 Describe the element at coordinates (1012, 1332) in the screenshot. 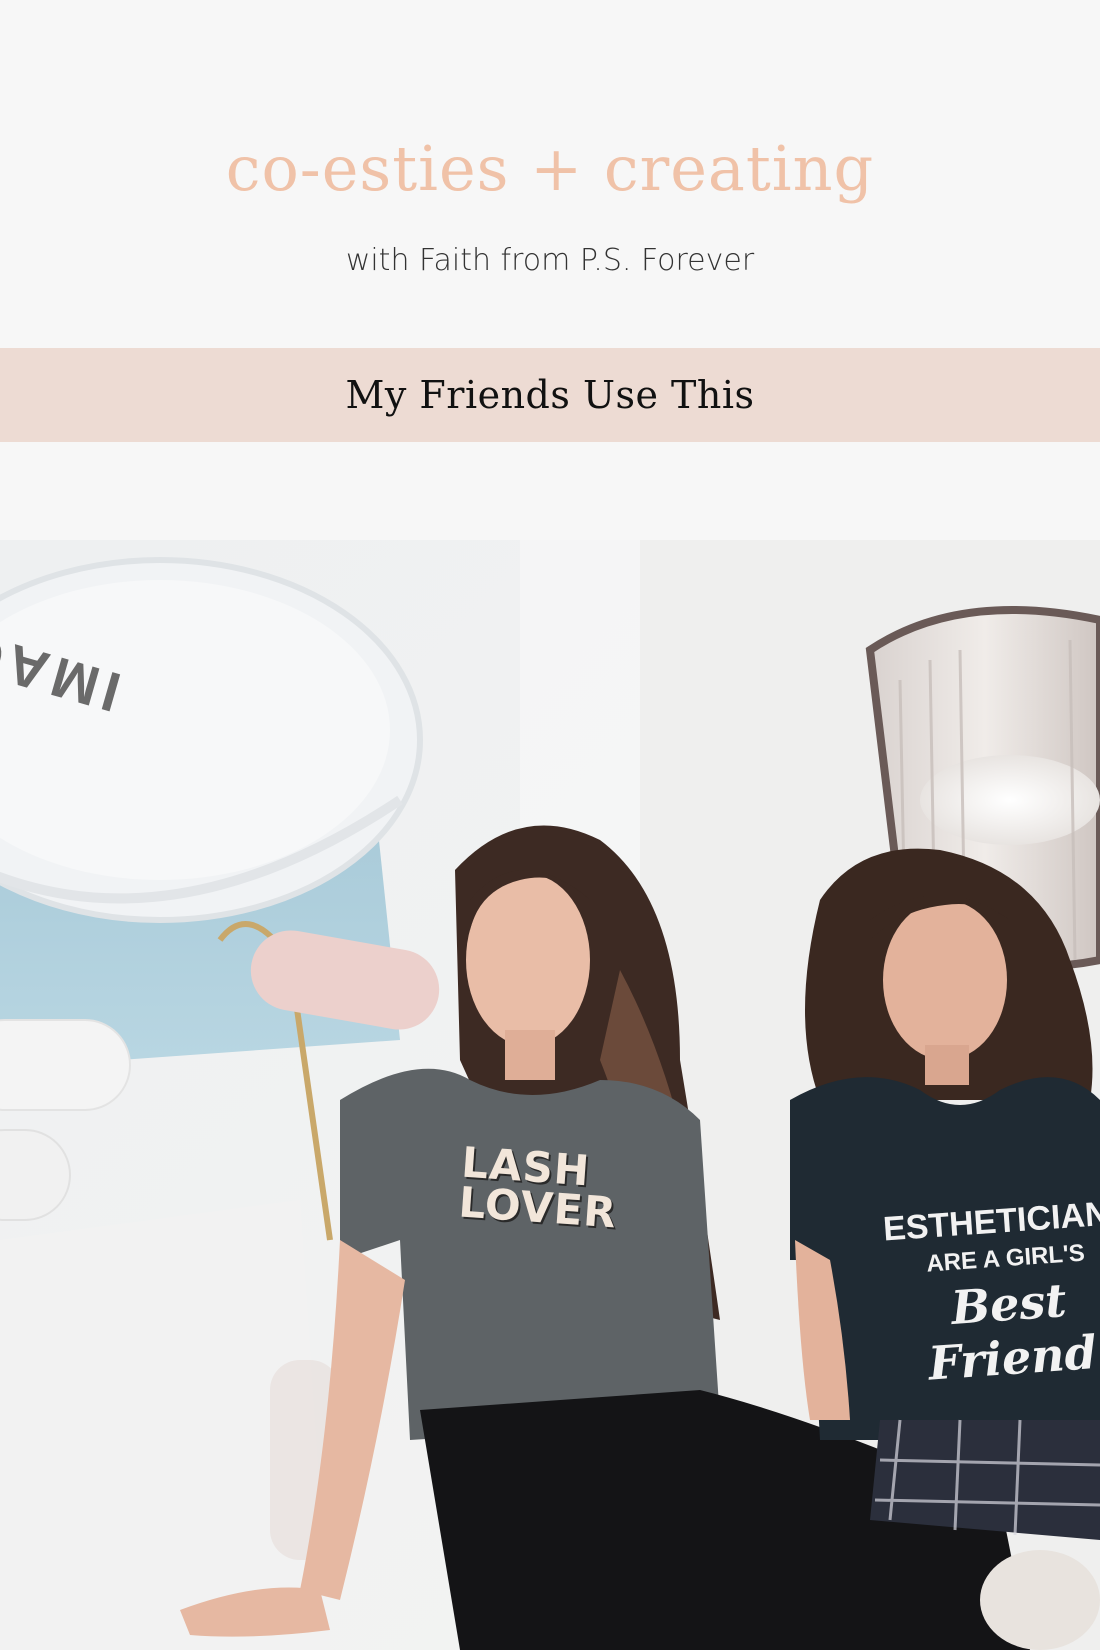

I see `shirt-text-line-3: Best Friend` at that location.